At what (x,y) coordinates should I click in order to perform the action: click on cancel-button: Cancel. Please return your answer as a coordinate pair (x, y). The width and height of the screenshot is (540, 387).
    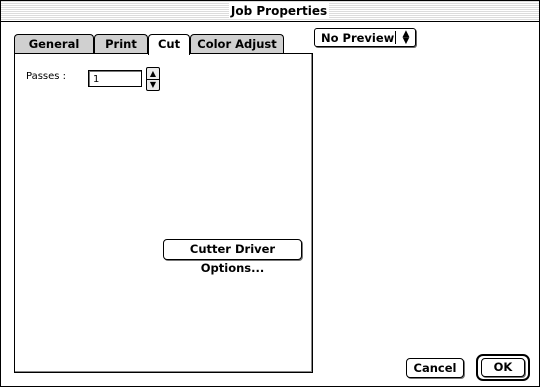
    Looking at the image, I should click on (435, 368).